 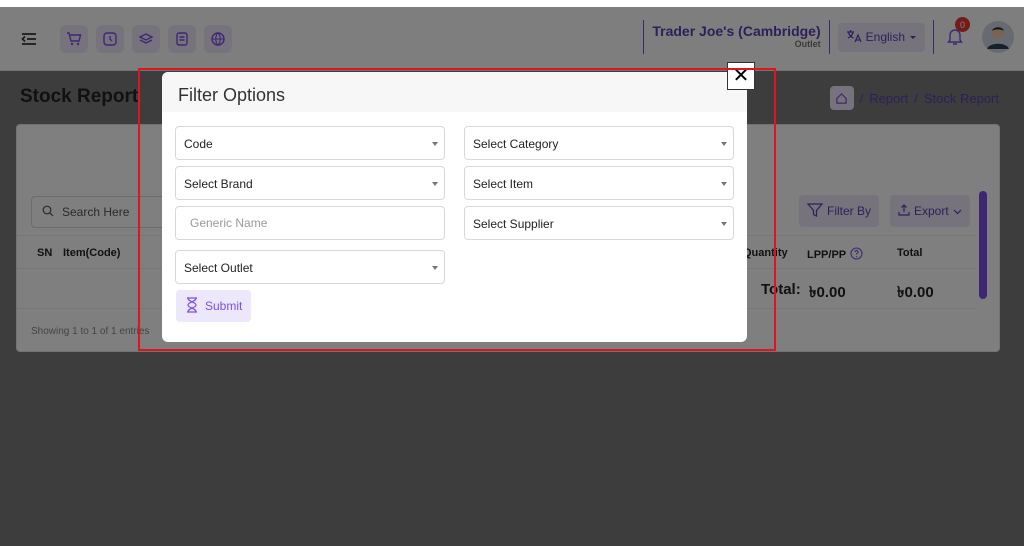 What do you see at coordinates (218, 268) in the screenshot?
I see `outlet-select-value: Select Outlet` at bounding box center [218, 268].